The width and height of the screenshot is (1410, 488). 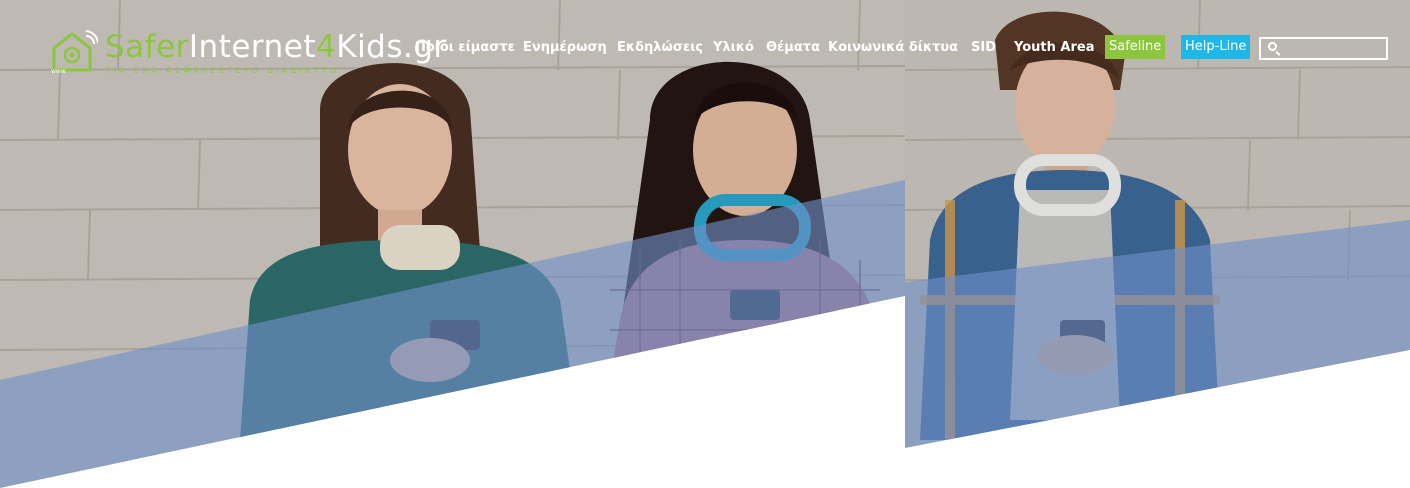 I want to click on logo-tagline: ΓΙΑ ΕΝΑ ΑΣΦΑΛΕΣΤΕΡΟ ΔΙΑΔΙΚΤΥΟ, so click(x=223, y=70).